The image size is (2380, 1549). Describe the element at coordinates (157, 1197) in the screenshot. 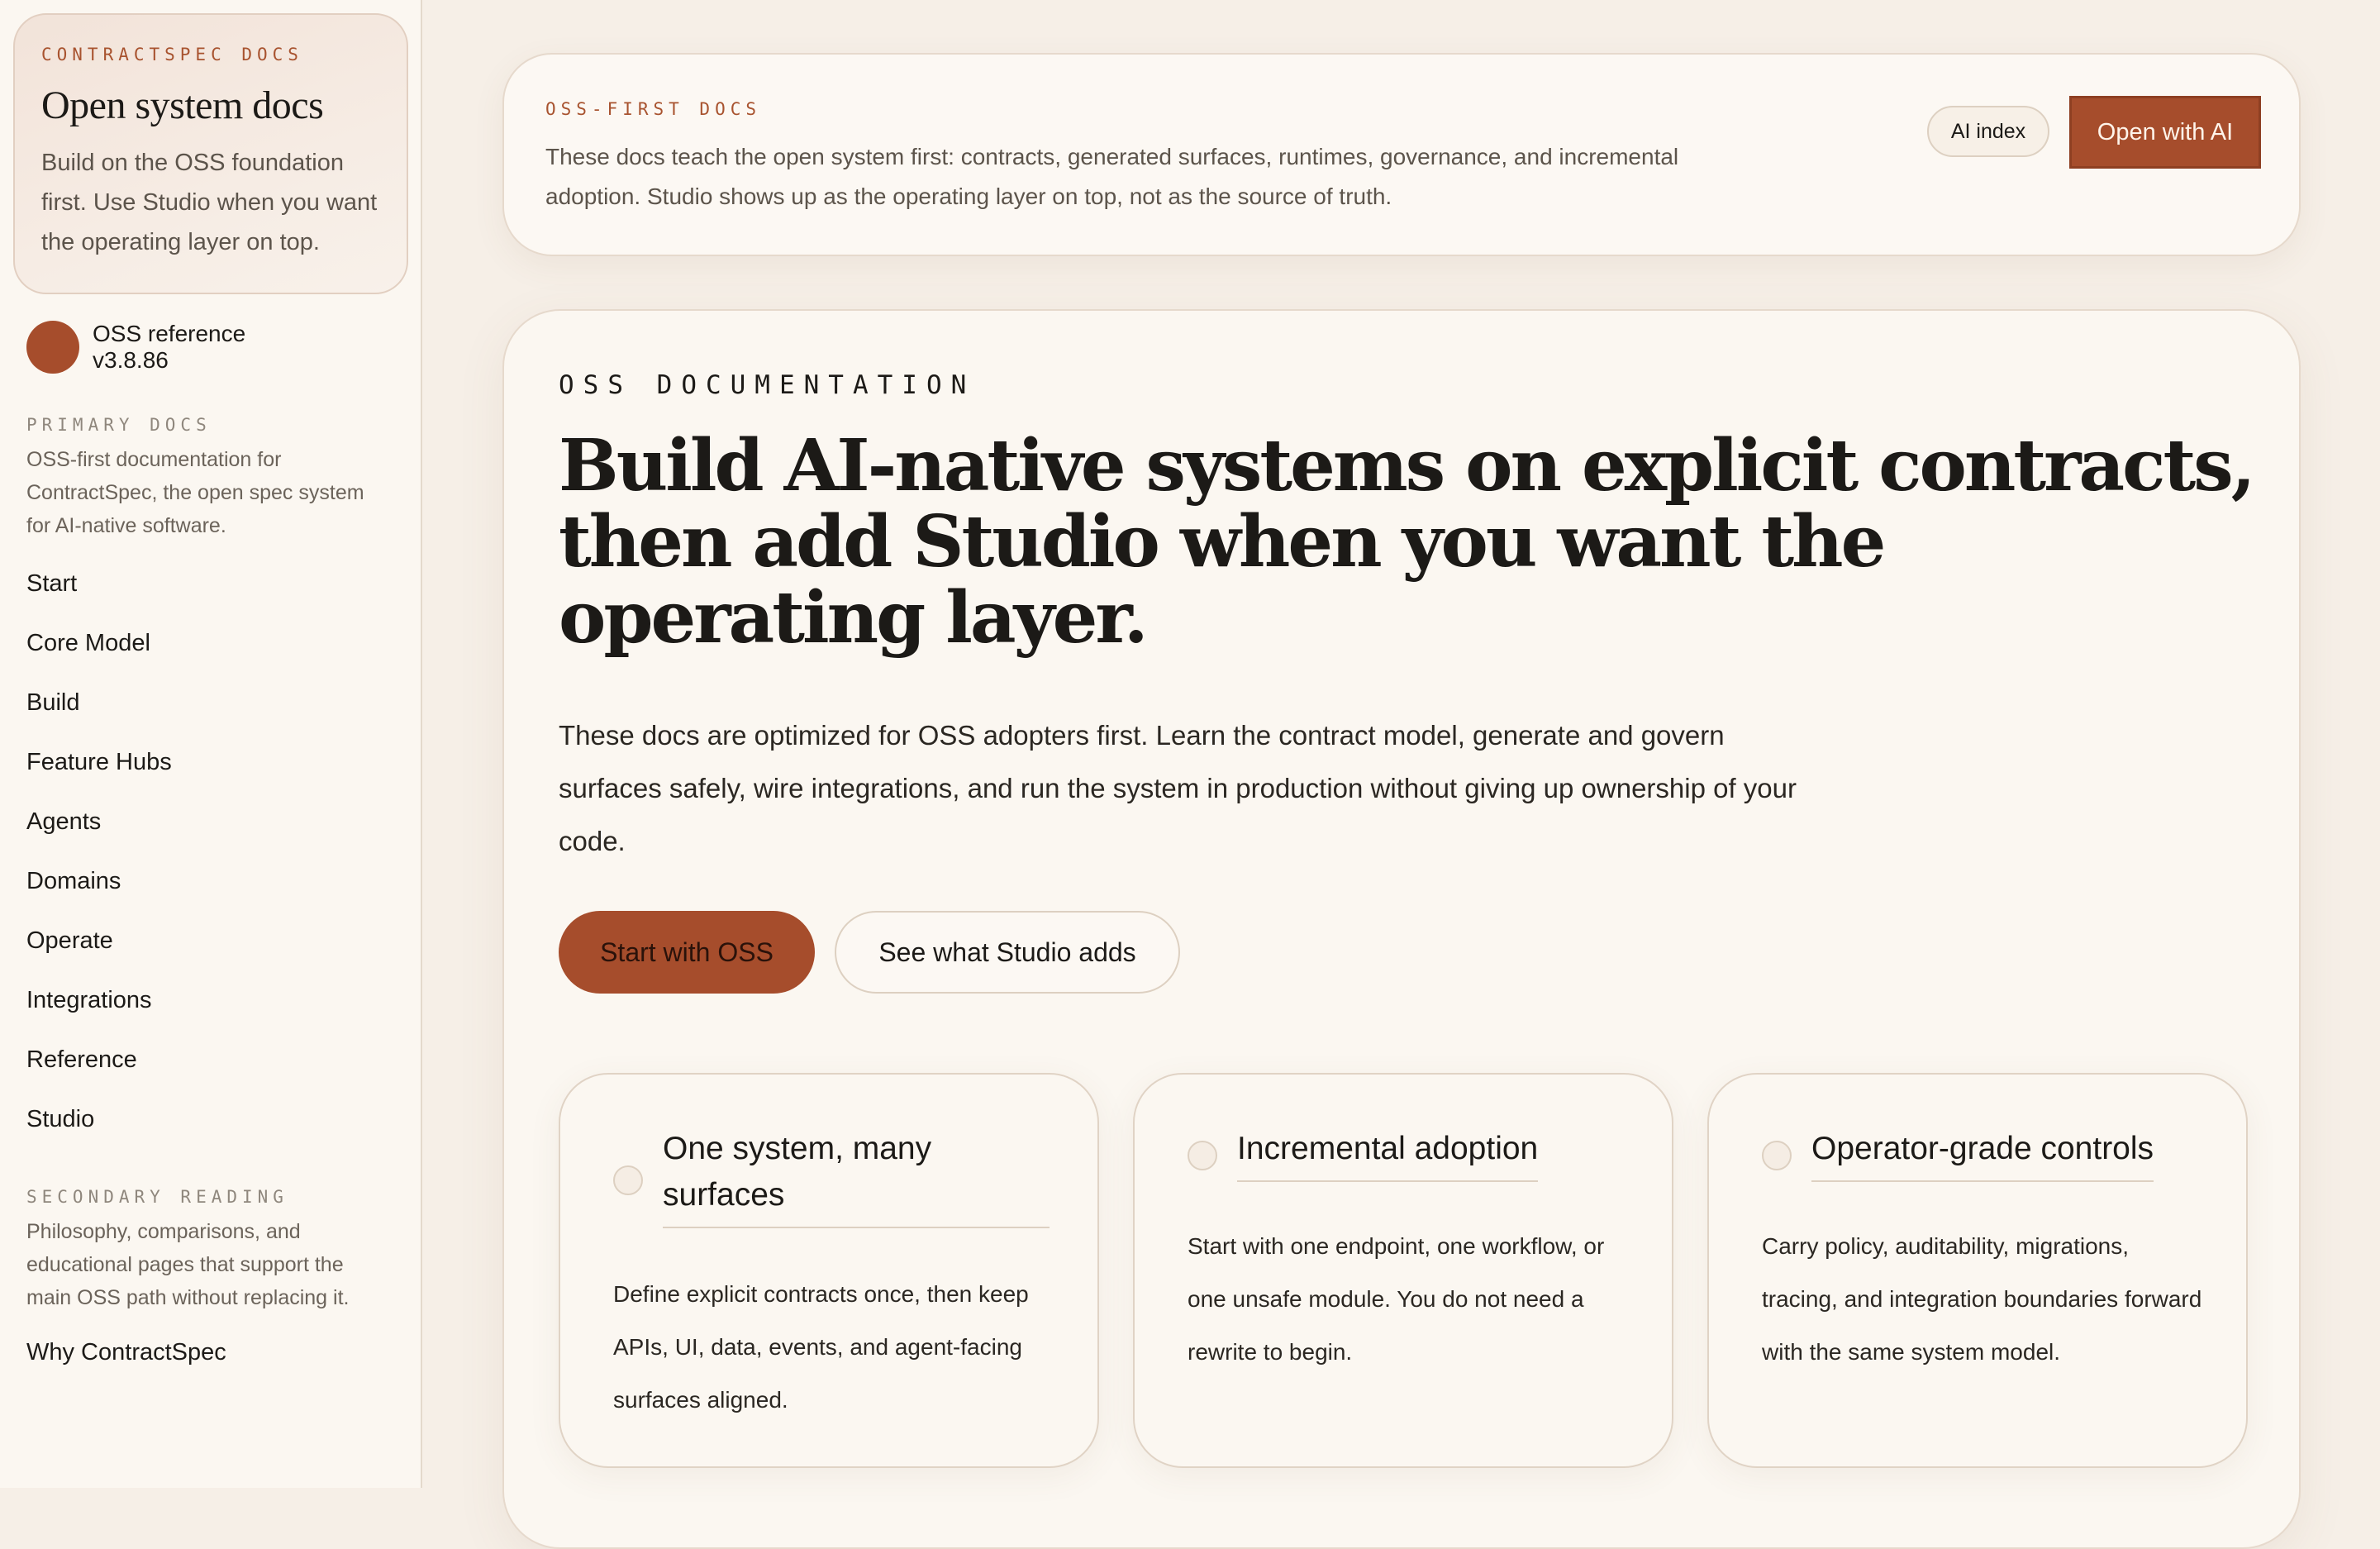

I see `secondary-reading-label: SECONDARY READING` at that location.